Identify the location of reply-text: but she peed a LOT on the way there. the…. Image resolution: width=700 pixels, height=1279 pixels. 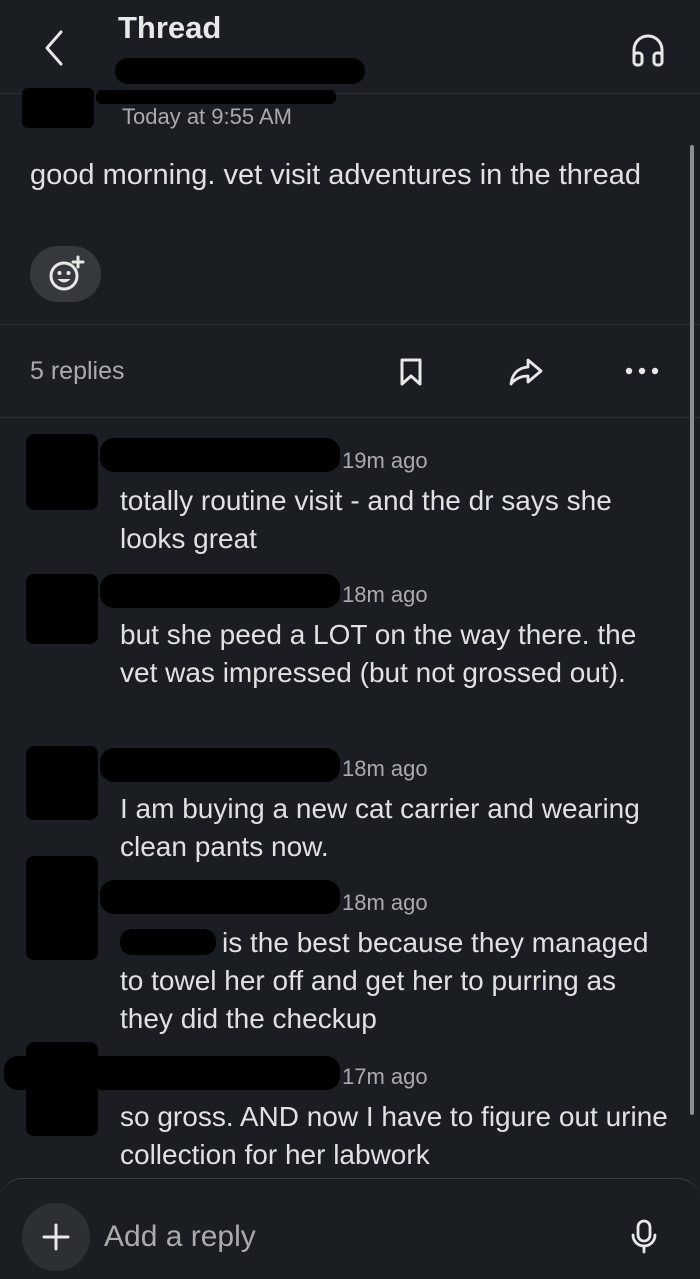
(378, 653).